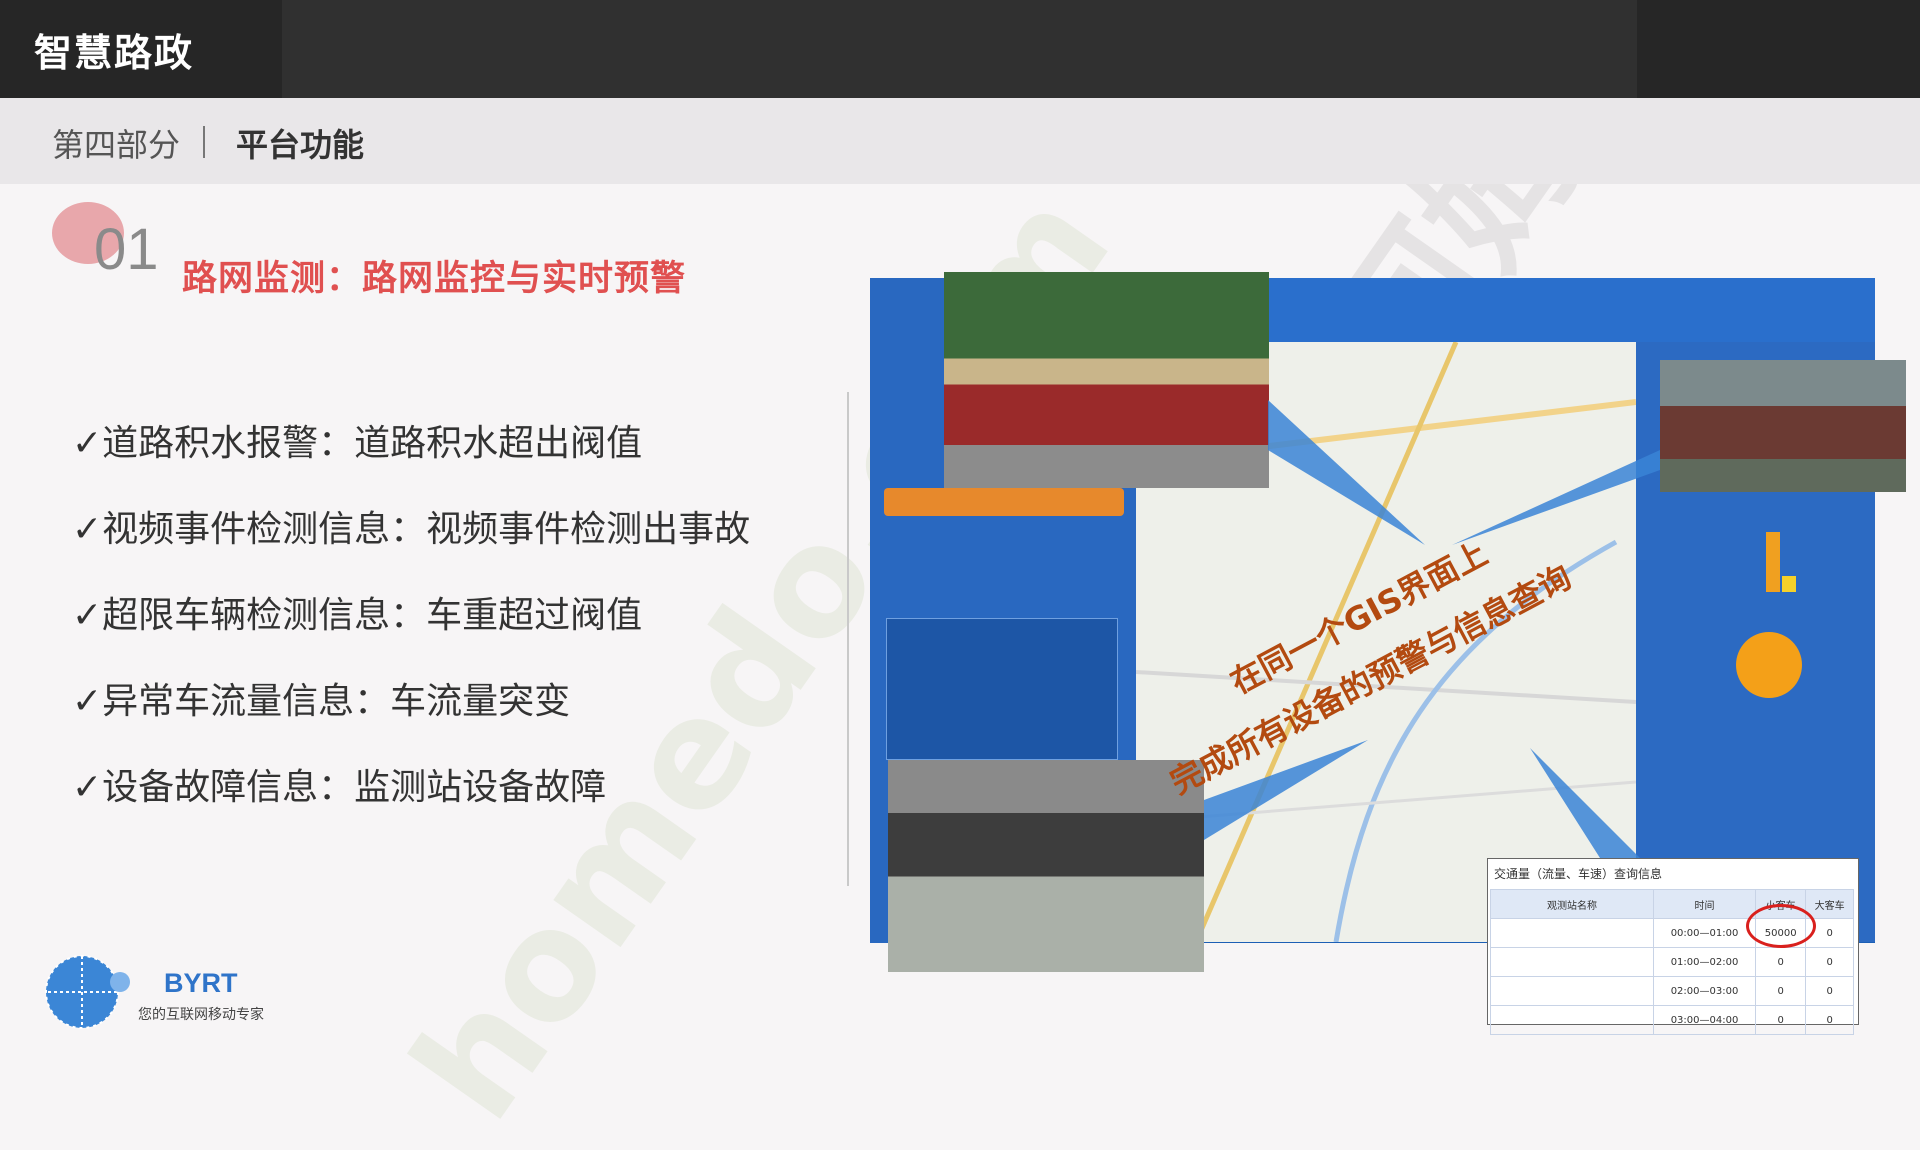  What do you see at coordinates (1704, 1020) in the screenshot?
I see `table-cell: 03:00—04:00` at bounding box center [1704, 1020].